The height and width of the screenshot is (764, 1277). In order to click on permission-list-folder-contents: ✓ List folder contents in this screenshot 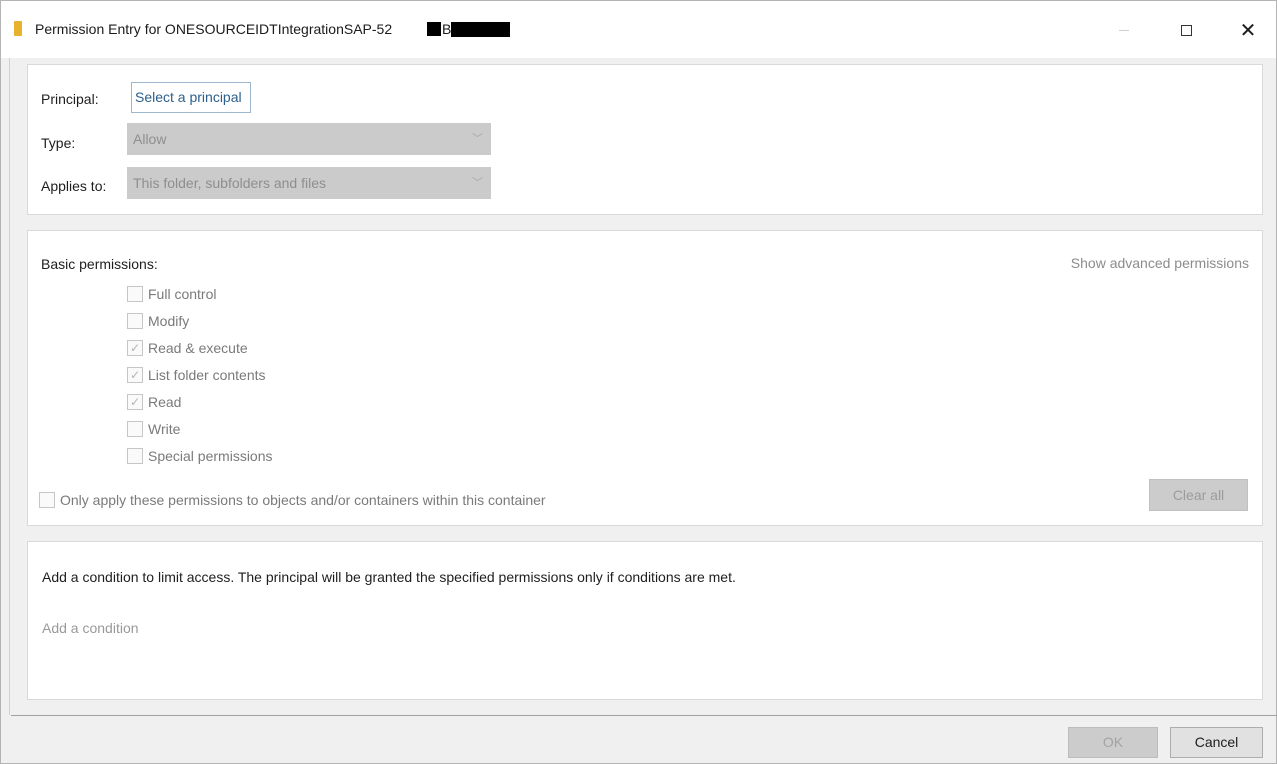, I will do `click(196, 375)`.